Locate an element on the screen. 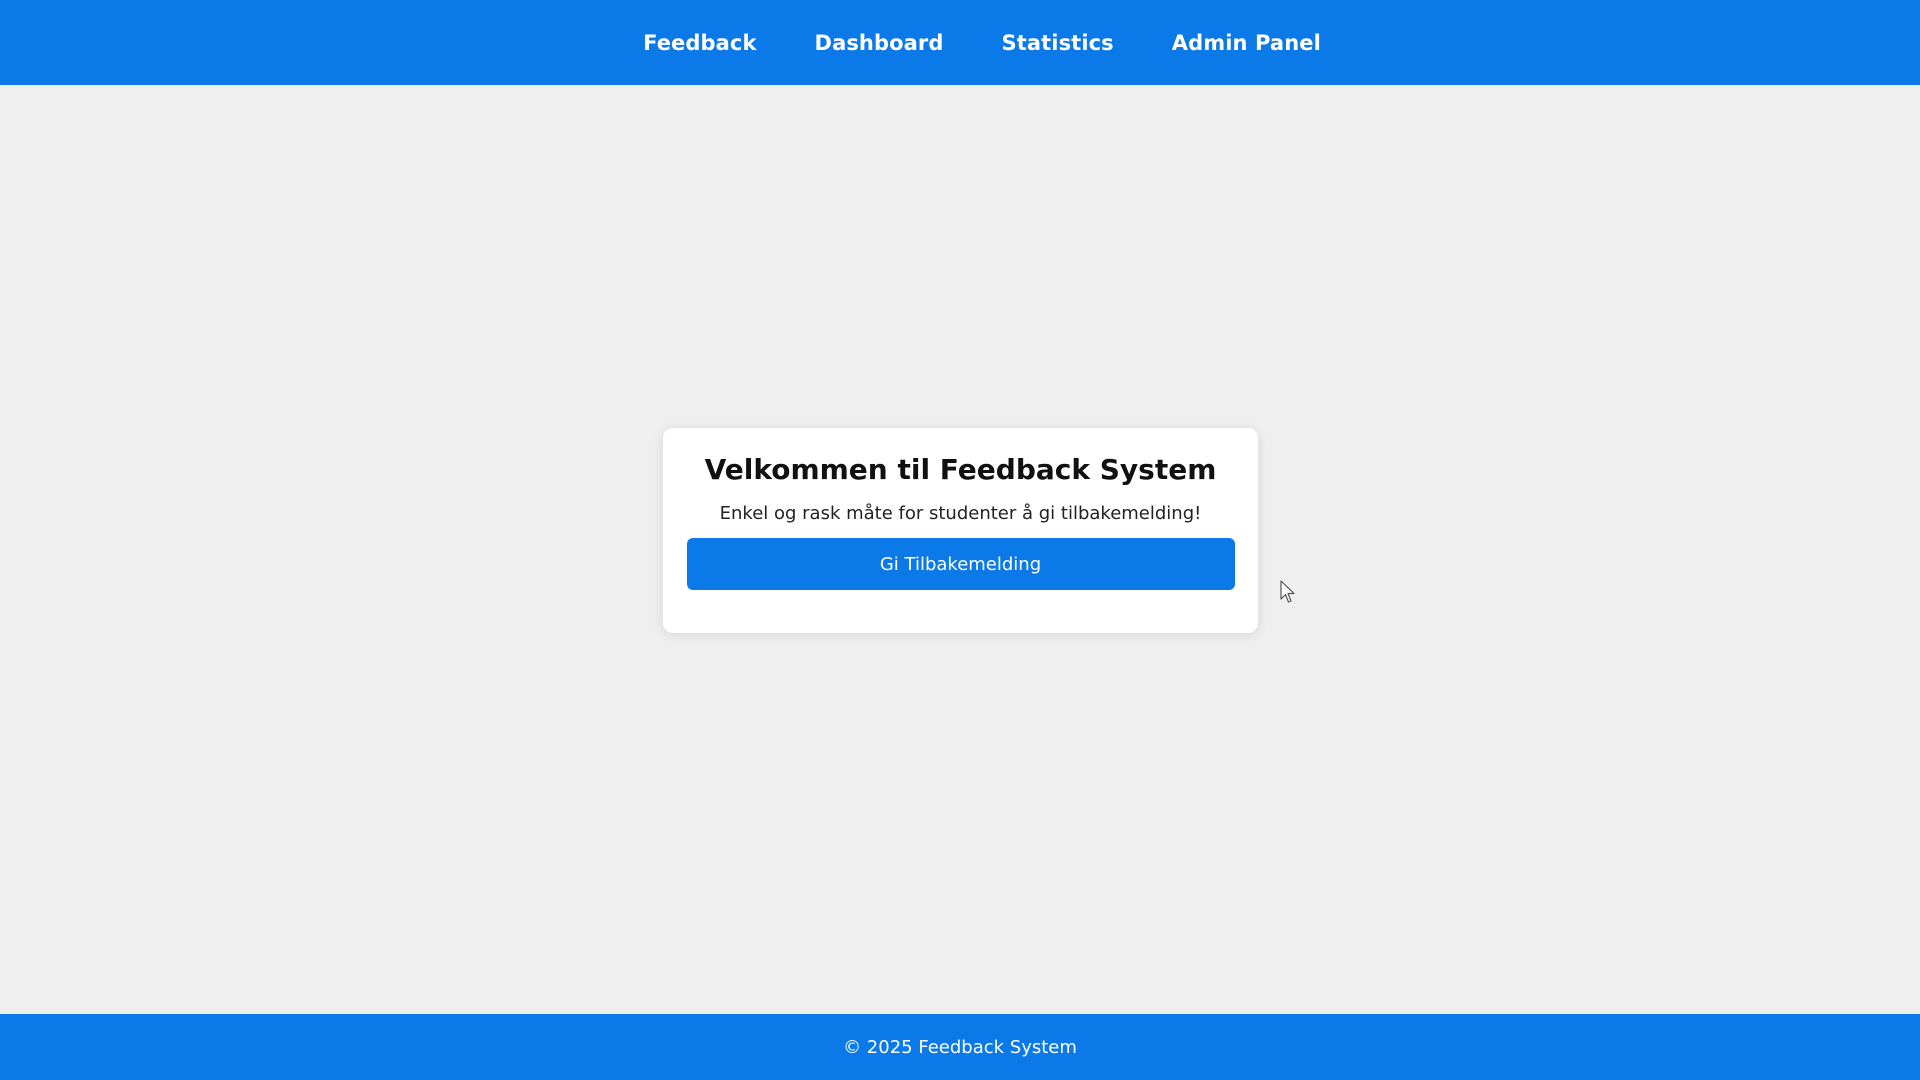 This screenshot has height=1080, width=1920. mouse-pointer-icon is located at coordinates (1287, 591).